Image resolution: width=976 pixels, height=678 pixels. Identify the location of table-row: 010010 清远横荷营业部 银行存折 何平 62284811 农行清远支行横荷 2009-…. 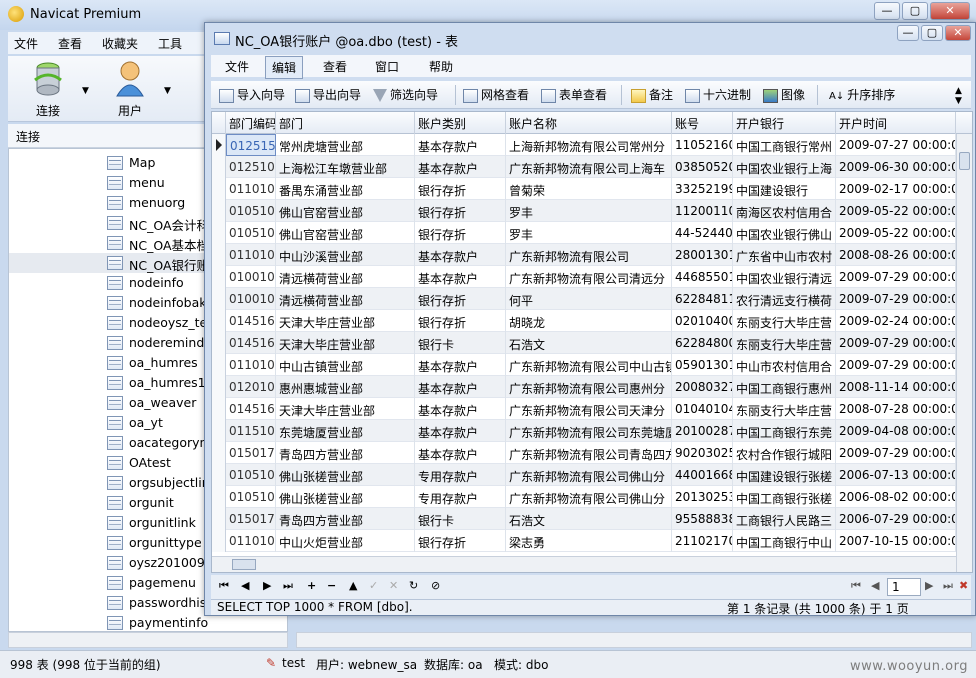
(592, 299).